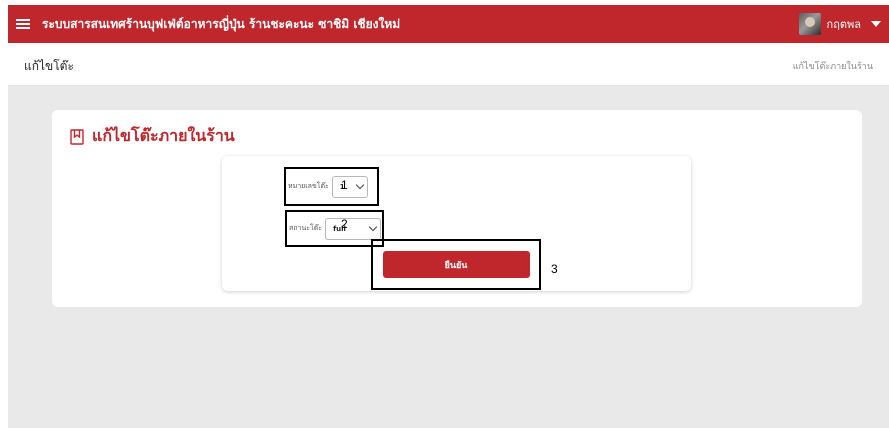 Image resolution: width=889 pixels, height=428 pixels. I want to click on step-number-2: 2, so click(344, 224).